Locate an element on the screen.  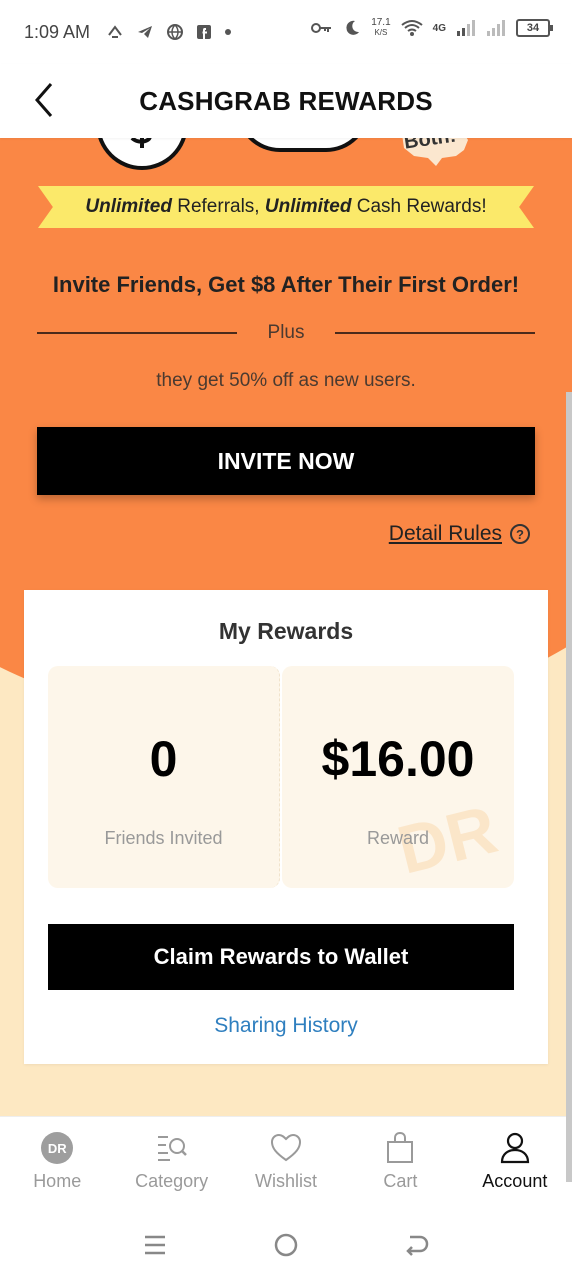
notification-app-icon is located at coordinates (115, 31).